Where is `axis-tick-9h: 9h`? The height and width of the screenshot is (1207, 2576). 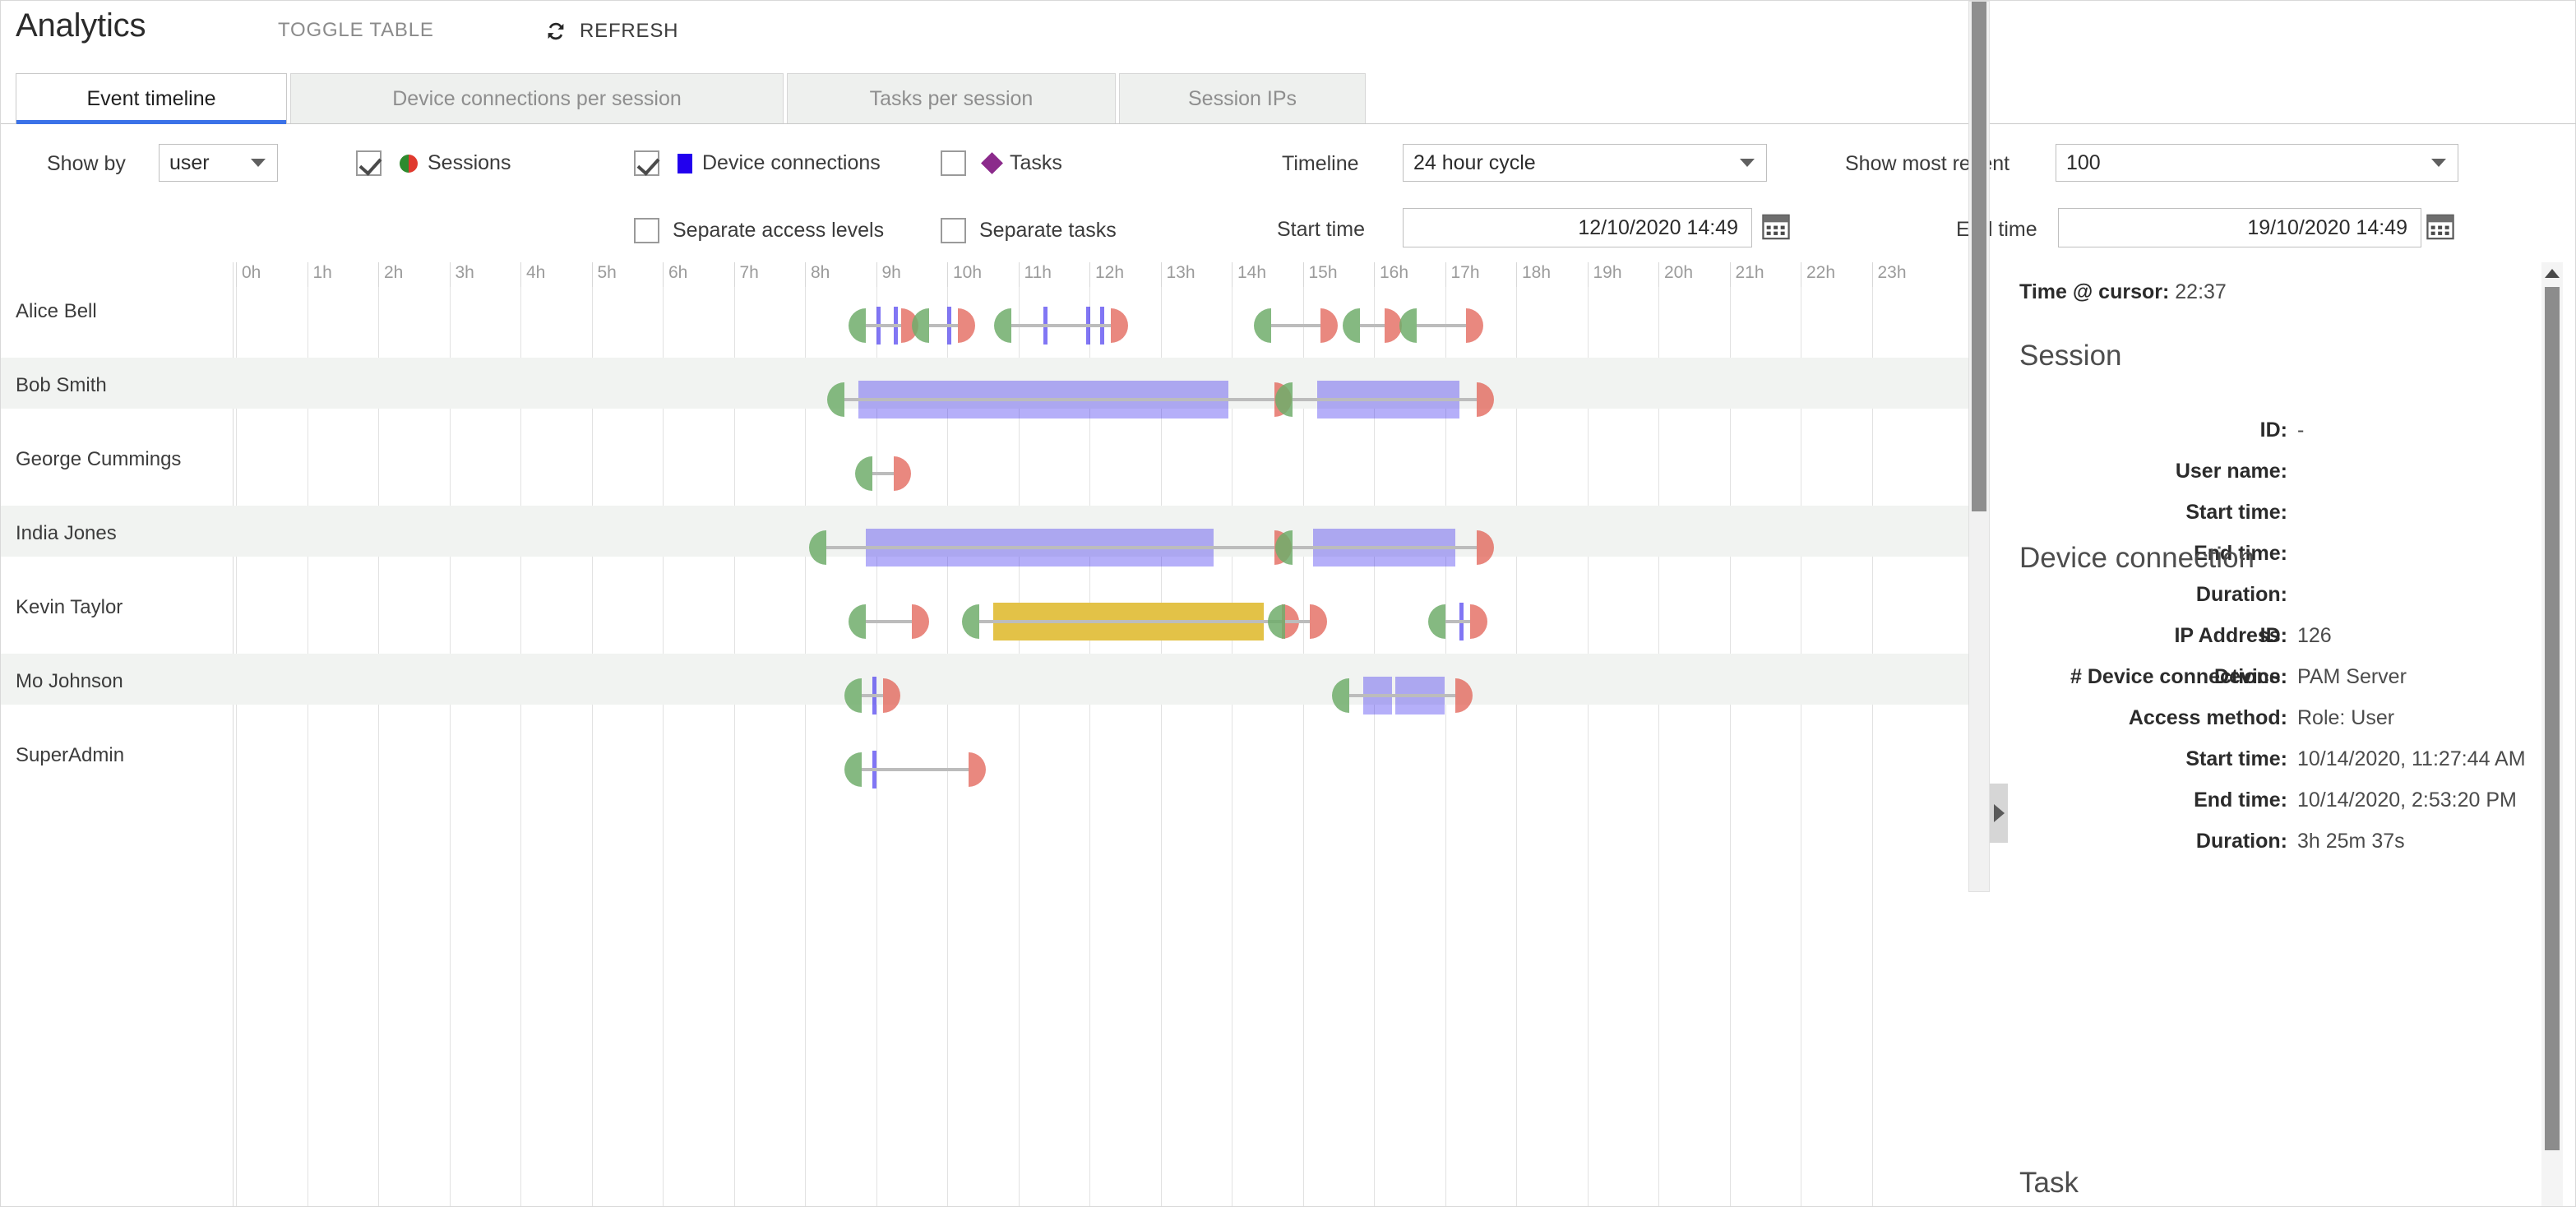
axis-tick-9h: 9h is located at coordinates (888, 274).